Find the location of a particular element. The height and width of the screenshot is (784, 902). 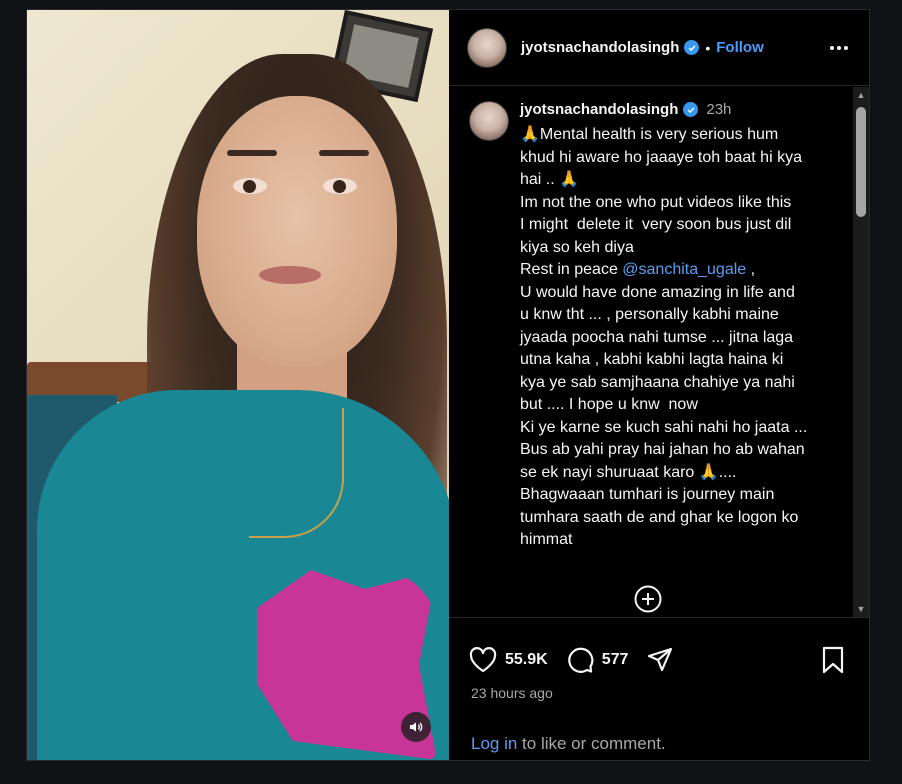

heart-icon is located at coordinates (483, 660).